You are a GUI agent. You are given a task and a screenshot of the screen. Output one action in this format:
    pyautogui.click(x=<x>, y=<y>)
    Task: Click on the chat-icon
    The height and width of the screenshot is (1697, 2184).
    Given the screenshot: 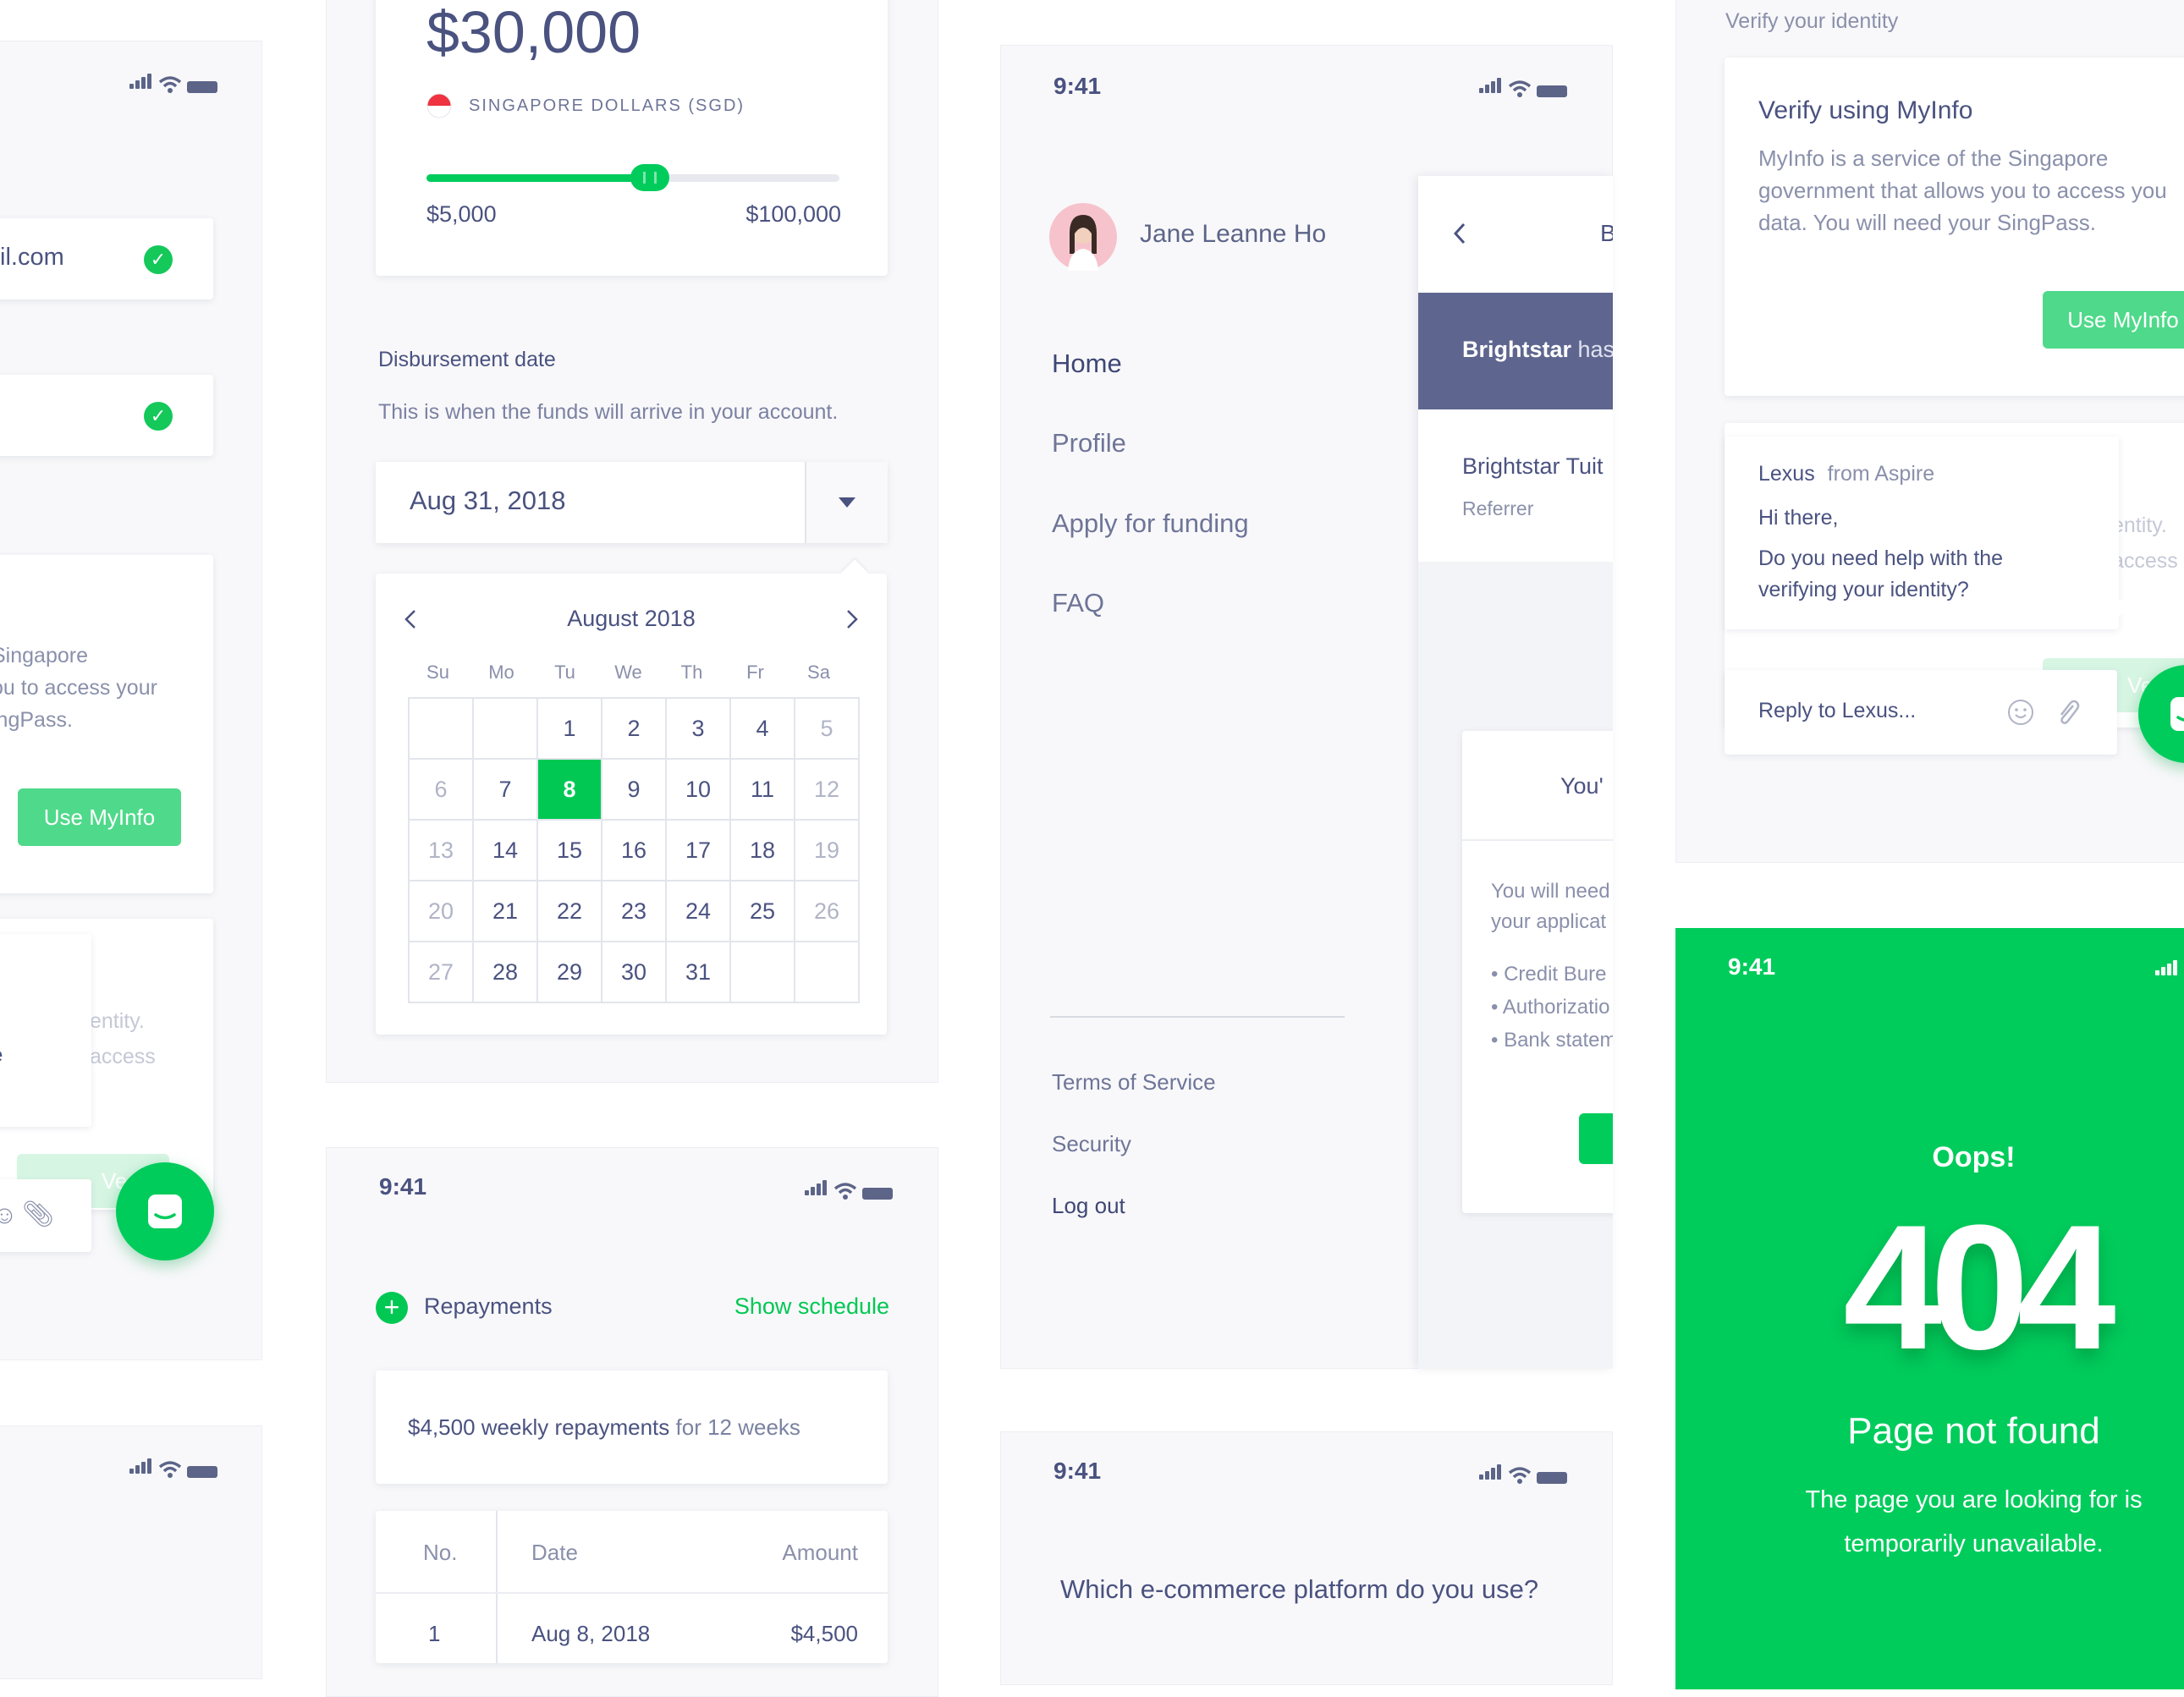 What is the action you would take?
    pyautogui.click(x=2177, y=714)
    